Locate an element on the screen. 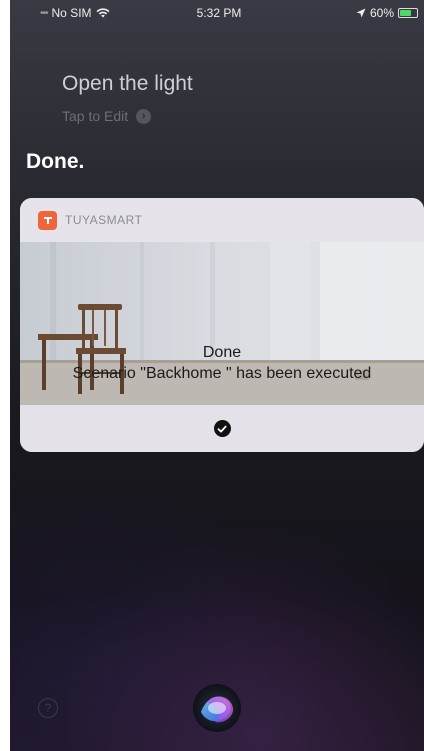 The height and width of the screenshot is (751, 424). card-footer is located at coordinates (222, 428).